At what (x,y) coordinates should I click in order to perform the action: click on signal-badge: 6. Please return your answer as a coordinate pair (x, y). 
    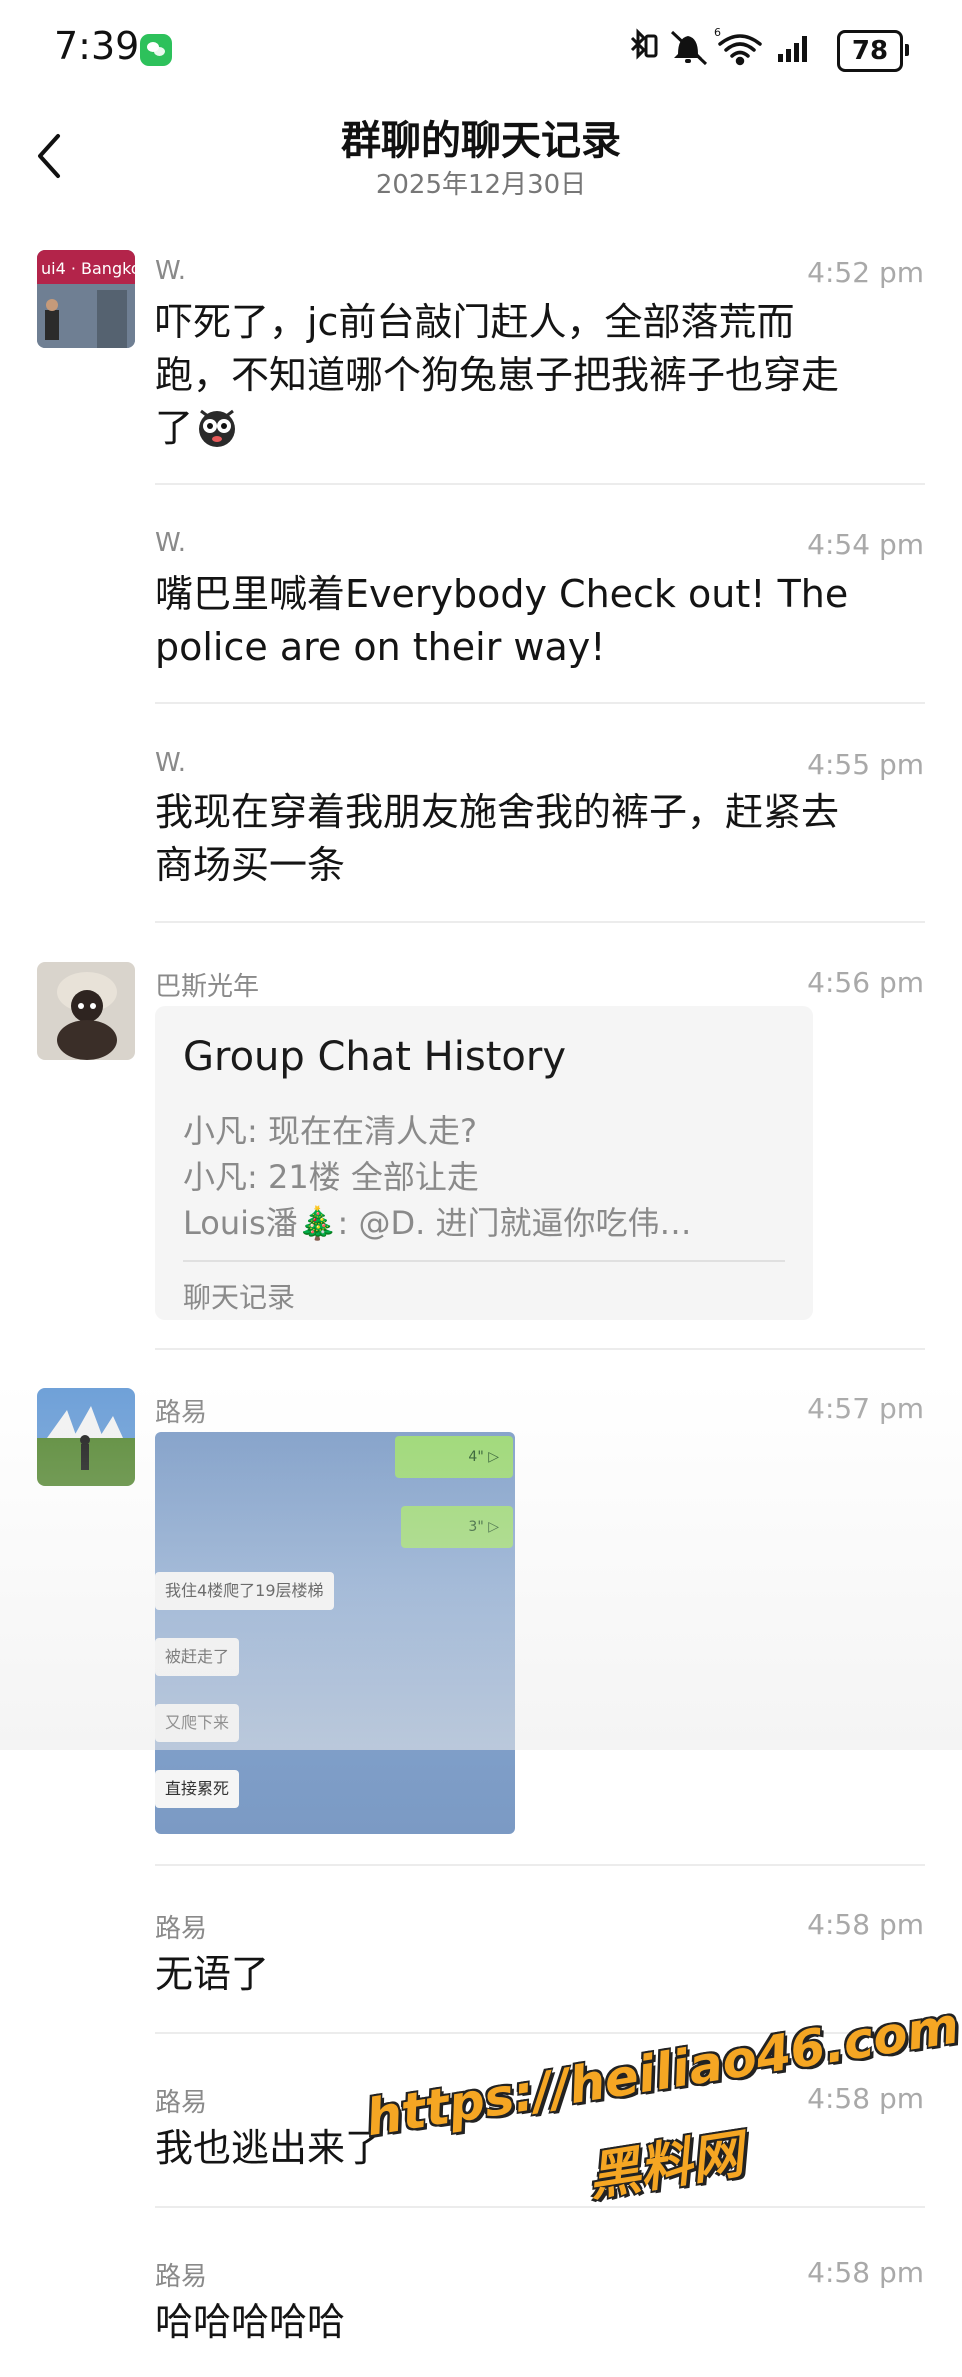
    Looking at the image, I should click on (717, 32).